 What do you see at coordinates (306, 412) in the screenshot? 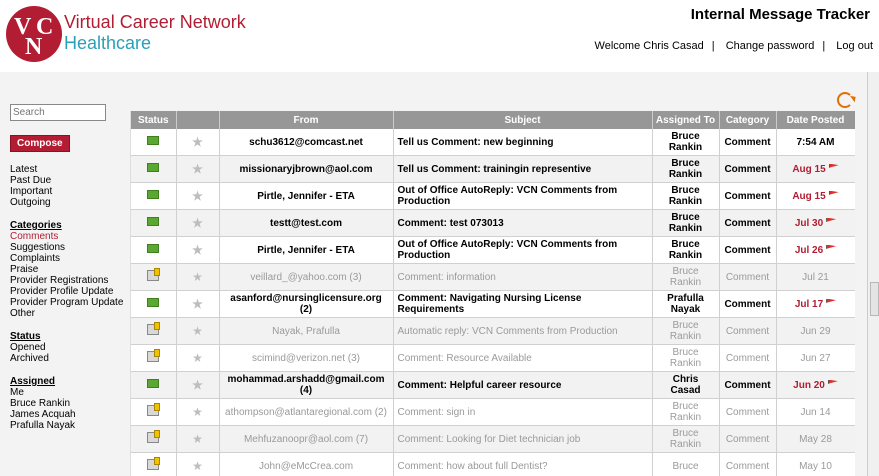
I see `from-cell: athompson@atlantaregional.com (2)` at bounding box center [306, 412].